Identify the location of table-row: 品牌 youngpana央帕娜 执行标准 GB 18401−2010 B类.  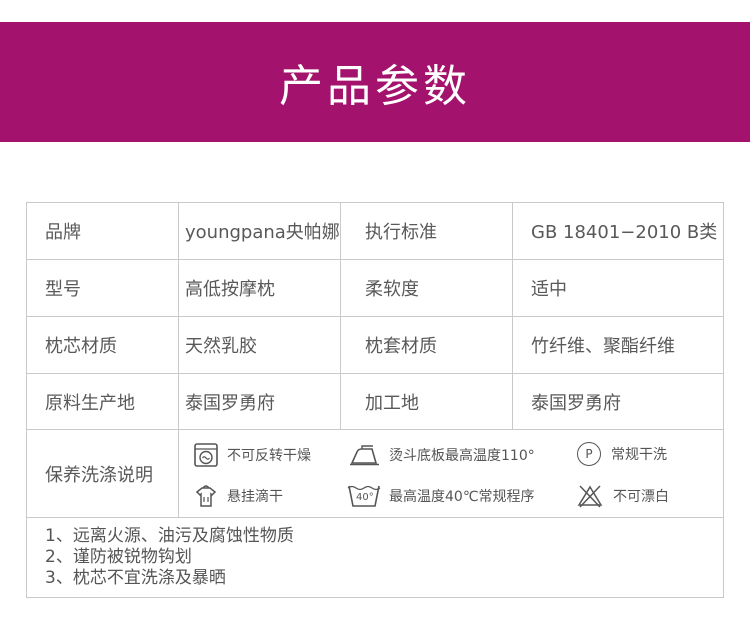
(375, 231).